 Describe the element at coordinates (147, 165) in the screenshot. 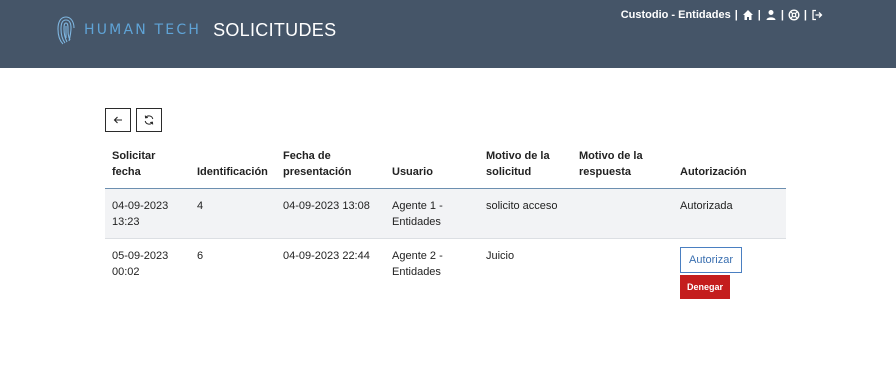

I see `col-solicitar-fecha: Solicitar fecha` at that location.